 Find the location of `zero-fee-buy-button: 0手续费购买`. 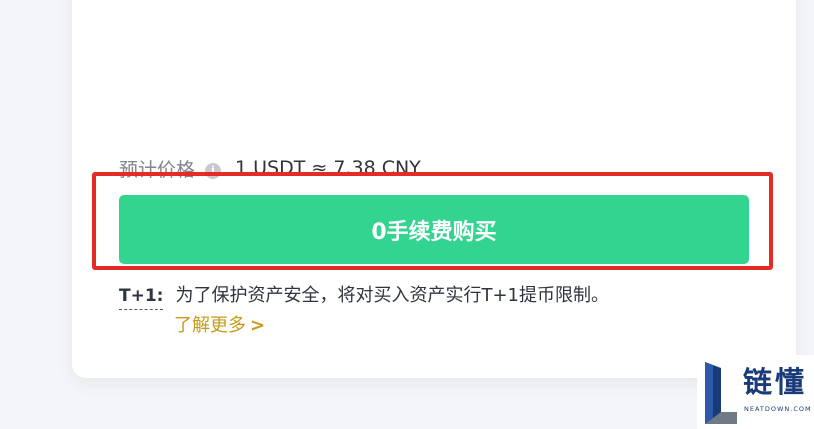

zero-fee-buy-button: 0手续费购买 is located at coordinates (434, 229).